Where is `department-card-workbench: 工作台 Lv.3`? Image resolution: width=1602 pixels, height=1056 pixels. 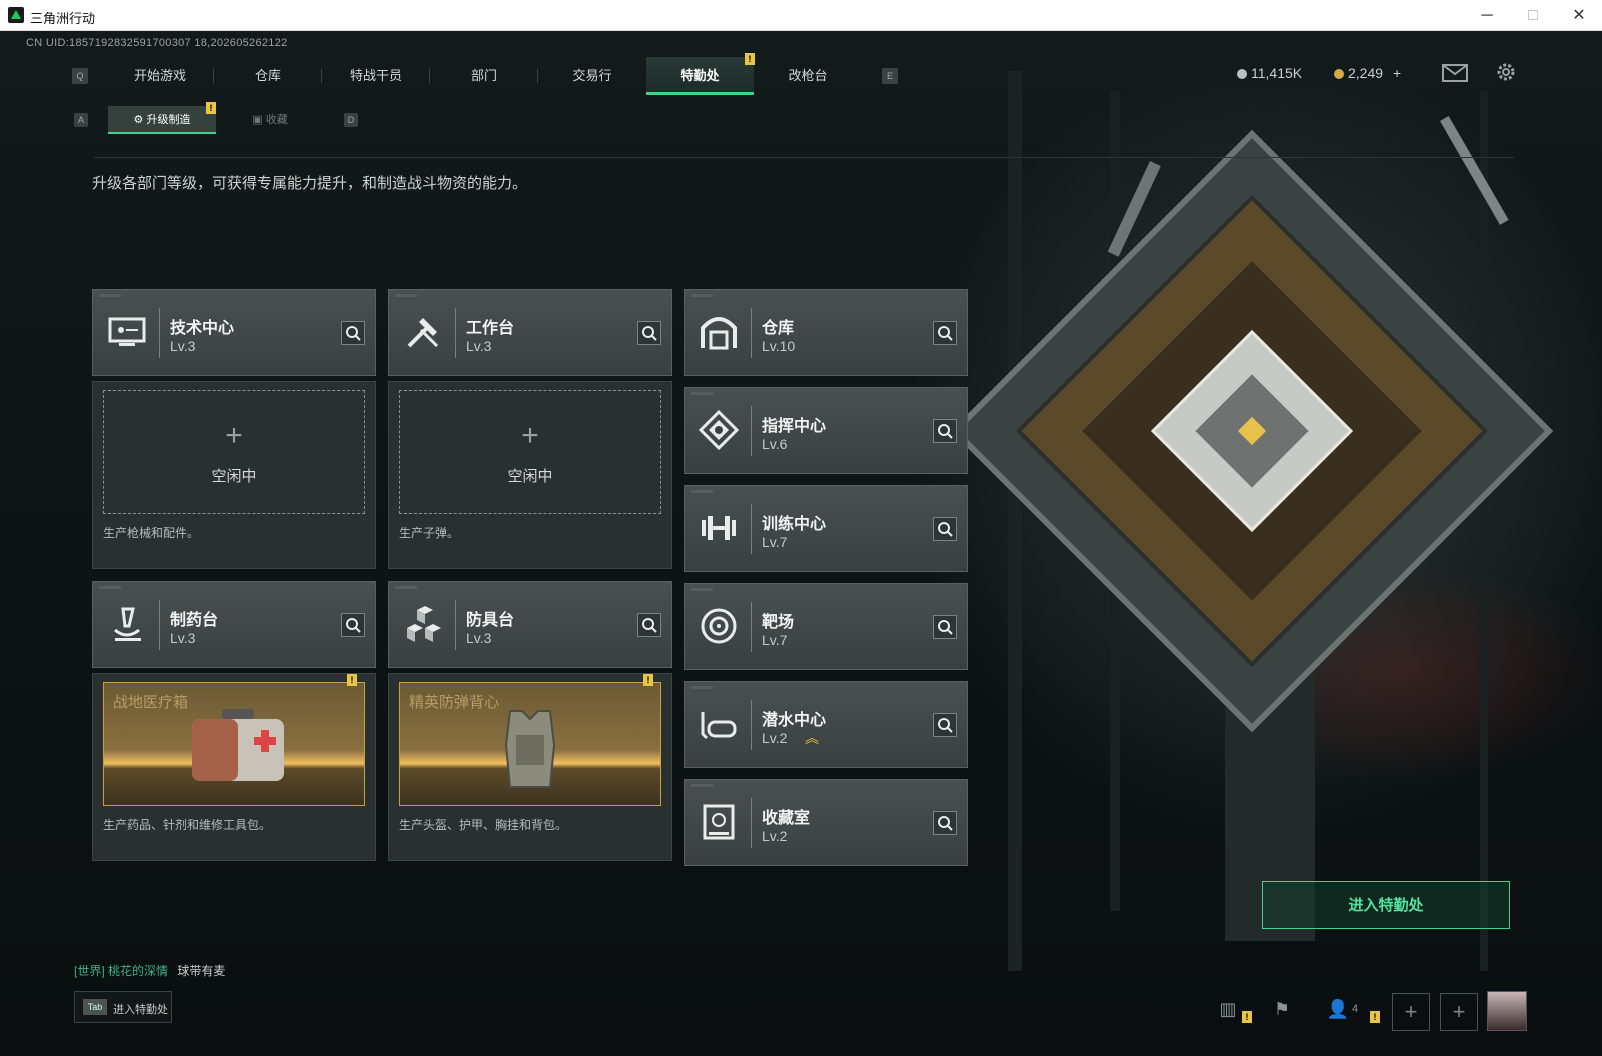
department-card-workbench: 工作台 Lv.3 is located at coordinates (530, 332).